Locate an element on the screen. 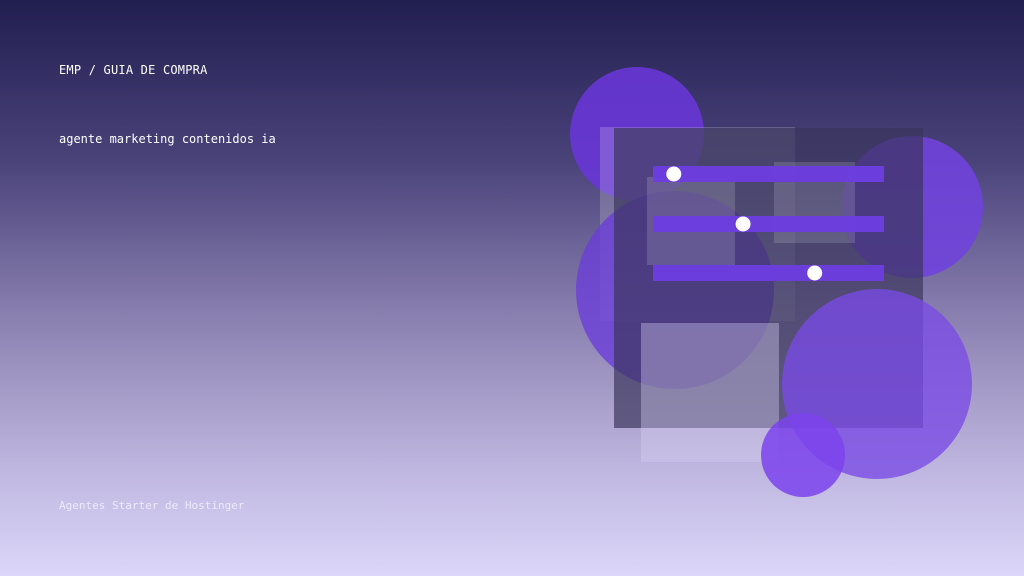 The image size is (1024, 576). decor-bottom-rect is located at coordinates (710, 392).